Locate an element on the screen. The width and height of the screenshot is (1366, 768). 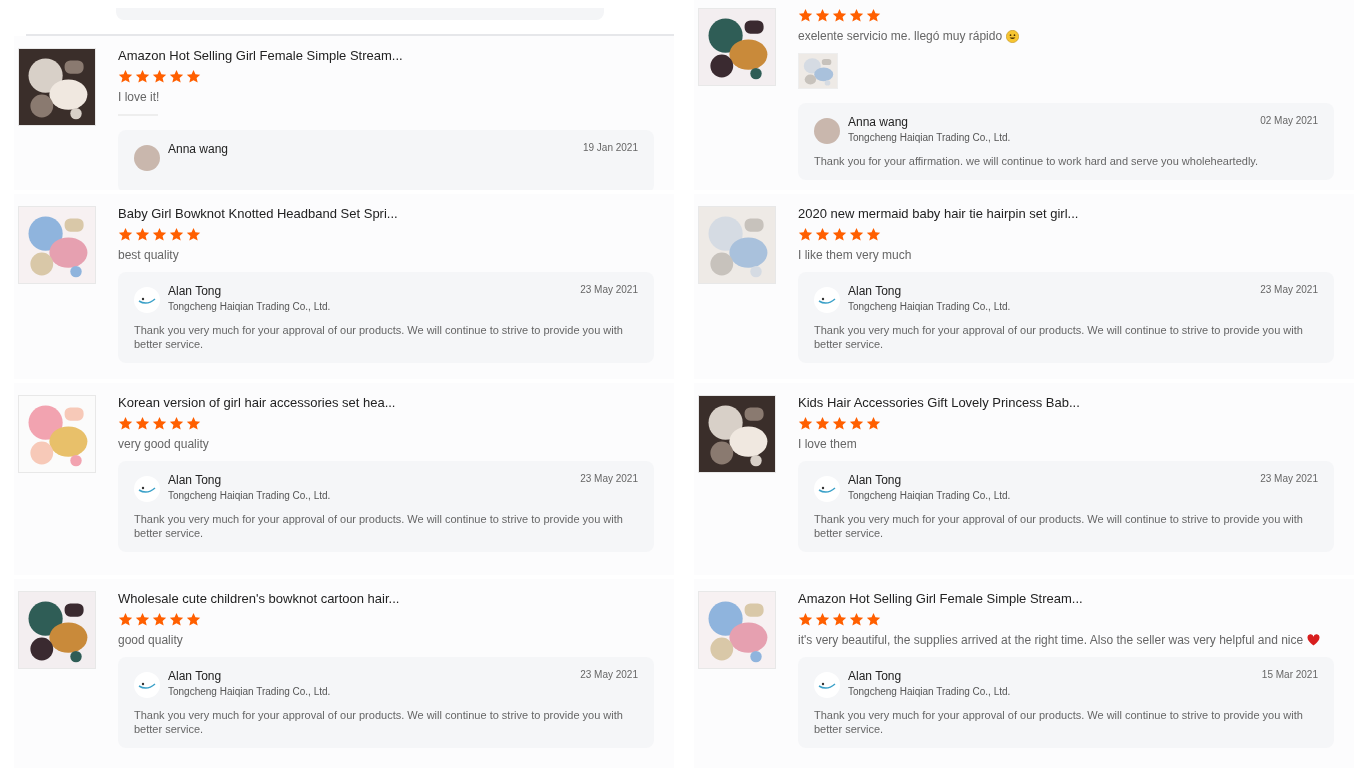
reply-message: Thank you for your affirmation. we will continue to work hard and serve you wholeheartedly. is located at coordinates (1037, 161).